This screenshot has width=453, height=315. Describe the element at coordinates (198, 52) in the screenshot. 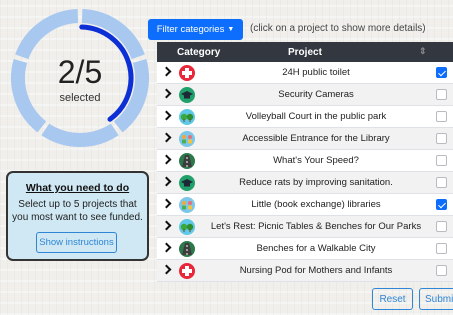

I see `column-header-category: Category` at that location.